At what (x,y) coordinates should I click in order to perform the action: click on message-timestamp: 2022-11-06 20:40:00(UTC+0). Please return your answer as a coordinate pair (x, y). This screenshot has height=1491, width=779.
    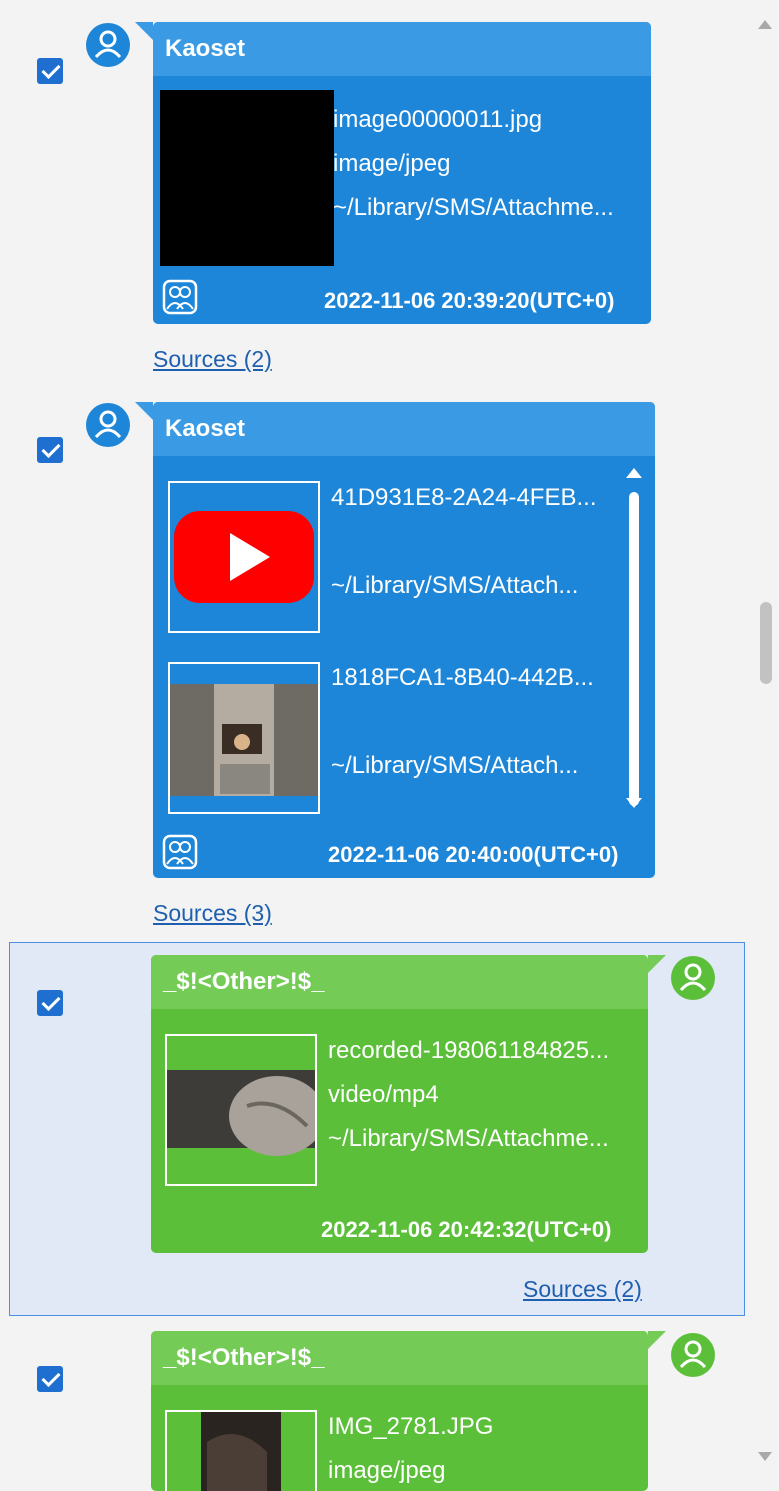
    Looking at the image, I should click on (473, 854).